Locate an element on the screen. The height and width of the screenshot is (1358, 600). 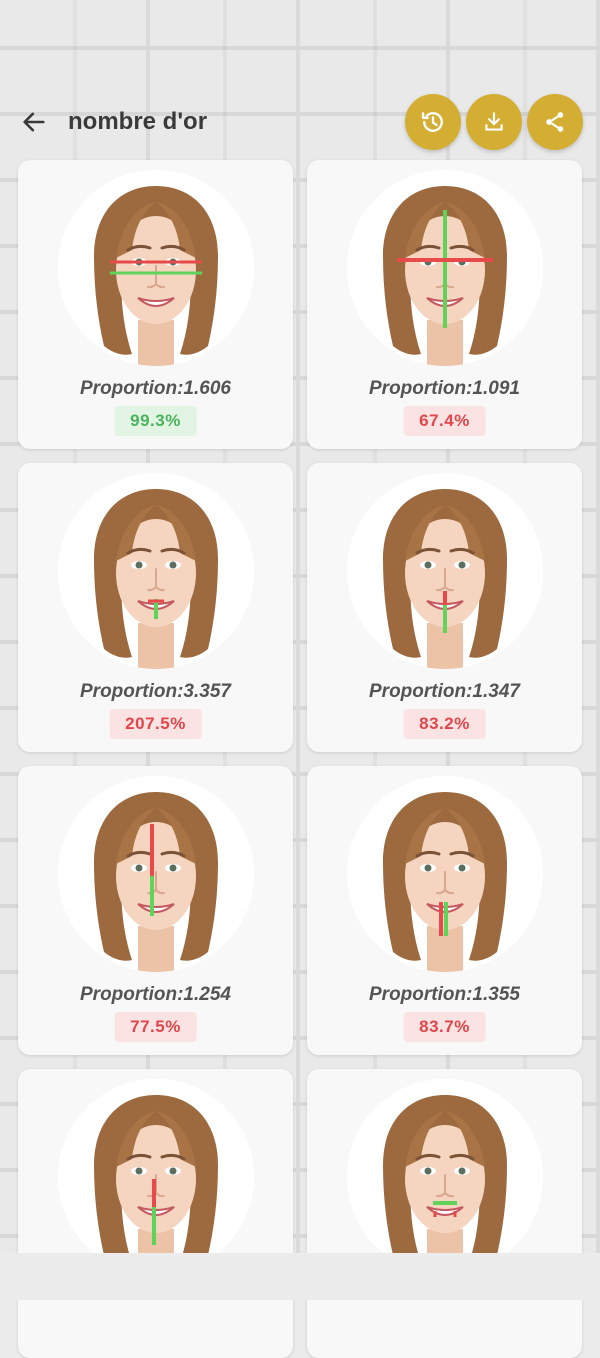
app-header: nombre d'or is located at coordinates (300, 121).